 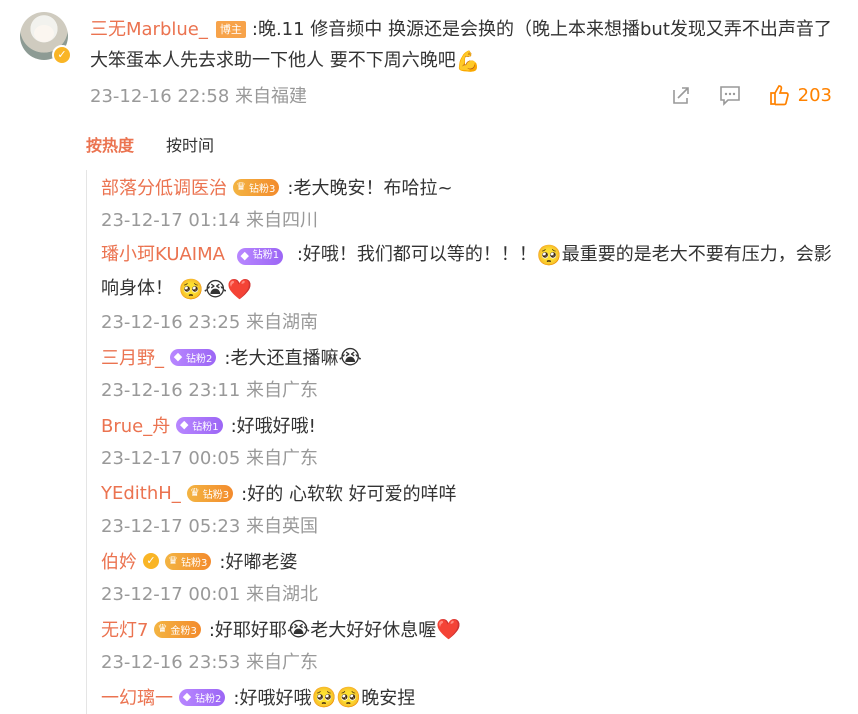 I want to click on post-meta: 23-12-16 22:58 来自福建, so click(x=199, y=96).